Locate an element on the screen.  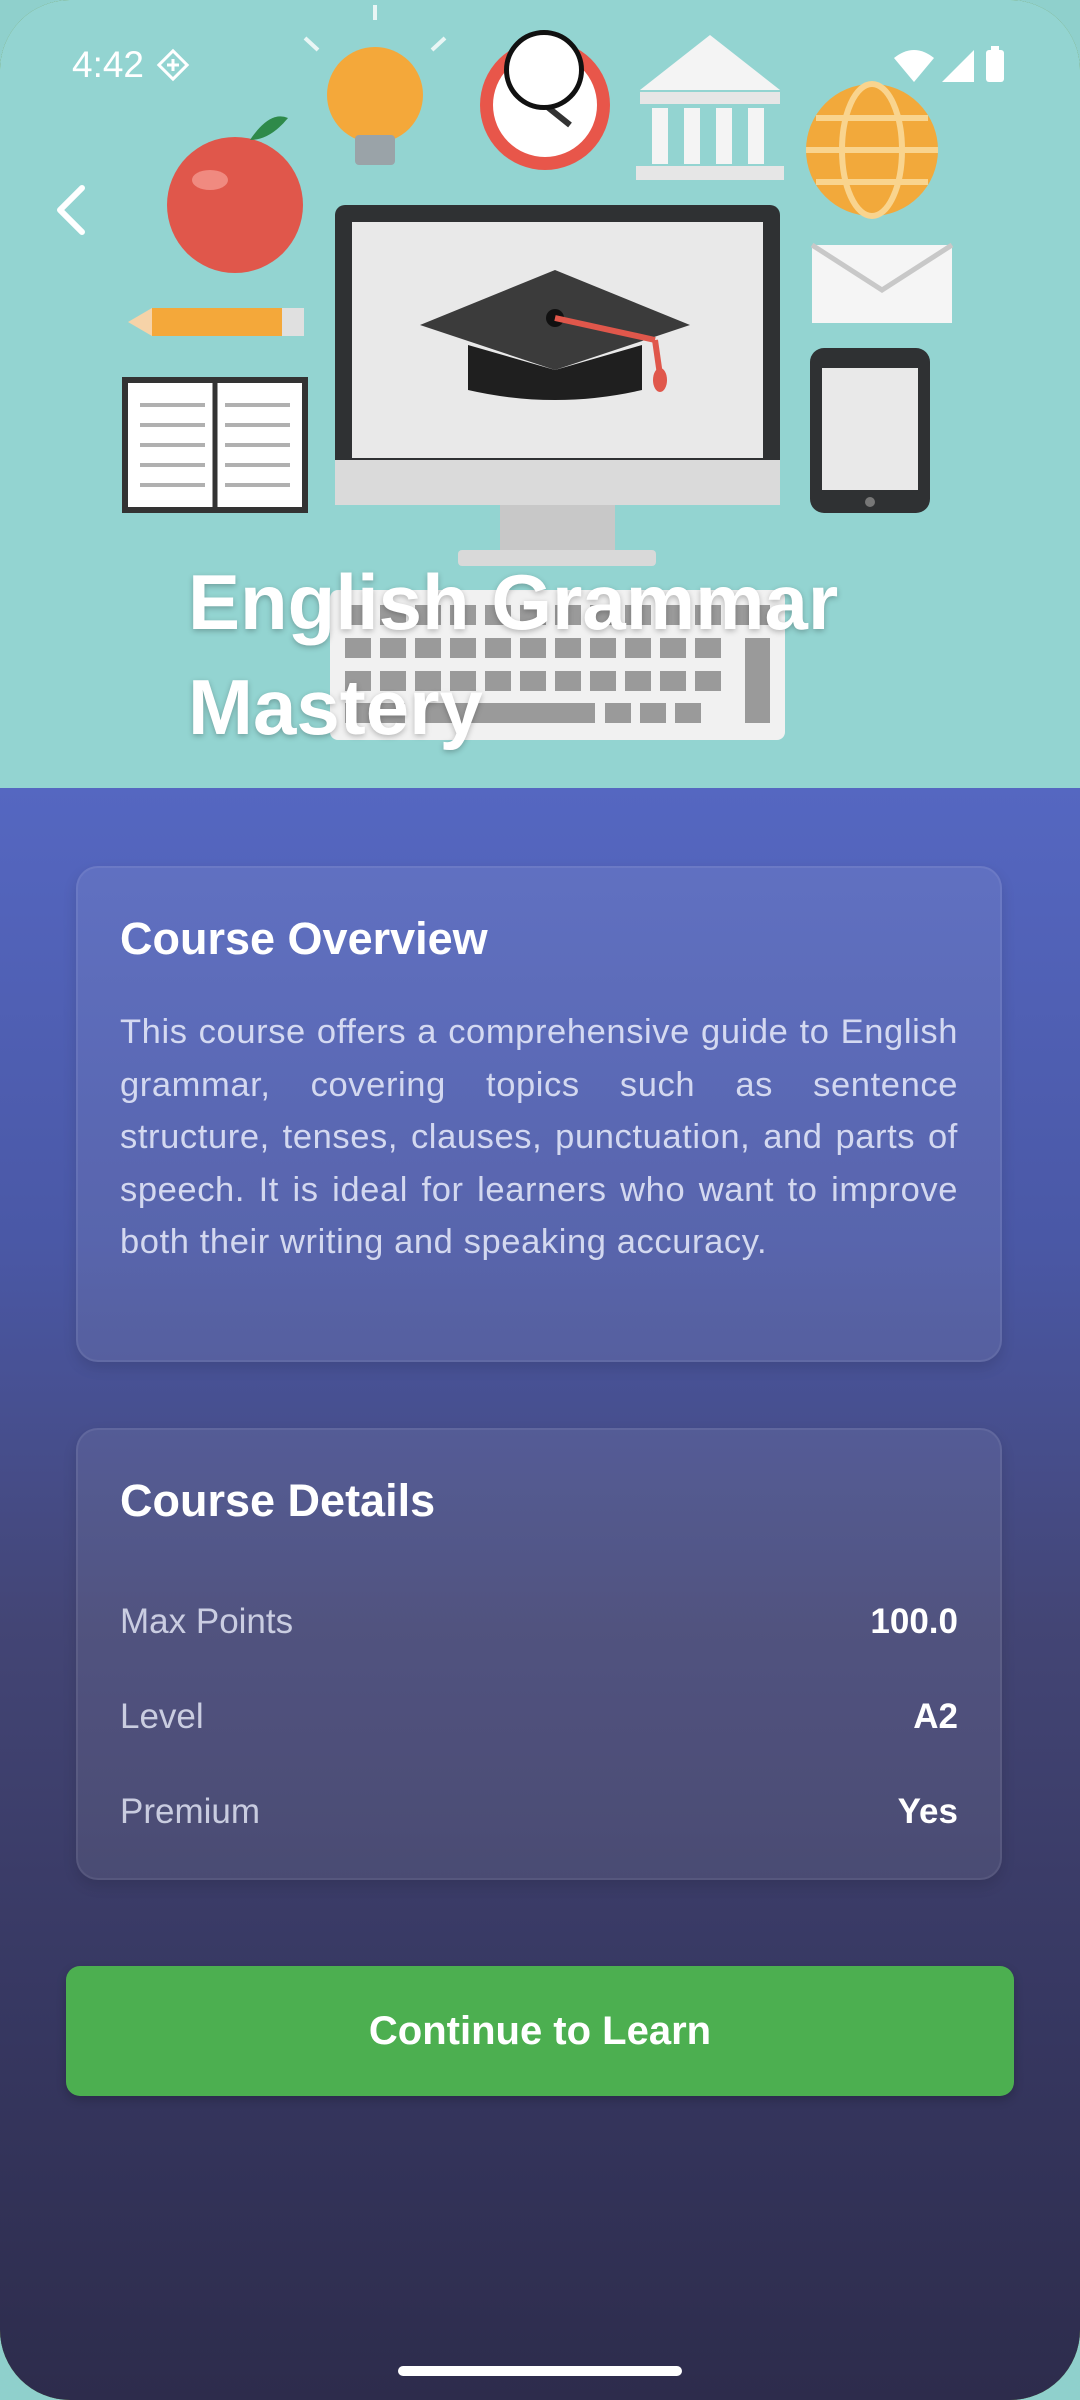
detail-value: Yes is located at coordinates (927, 1811).